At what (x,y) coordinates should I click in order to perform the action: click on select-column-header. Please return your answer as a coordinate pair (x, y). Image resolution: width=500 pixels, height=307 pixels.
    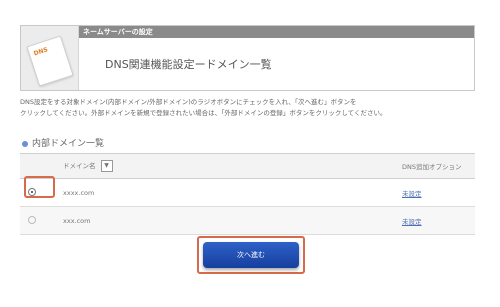
    Looking at the image, I should click on (37, 166).